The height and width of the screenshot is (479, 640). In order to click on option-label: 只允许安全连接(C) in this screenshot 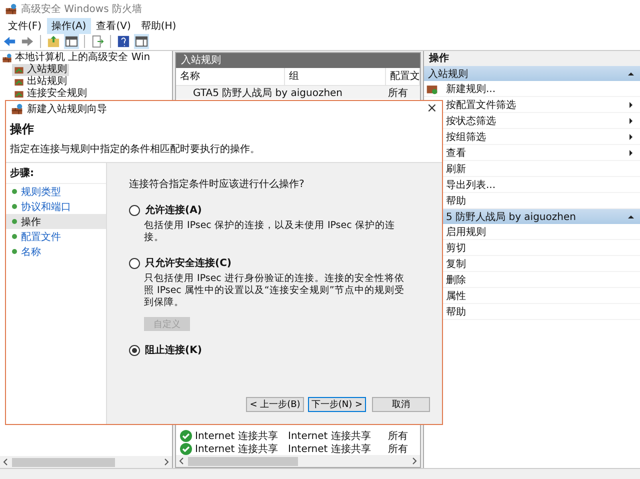, I will do `click(188, 263)`.